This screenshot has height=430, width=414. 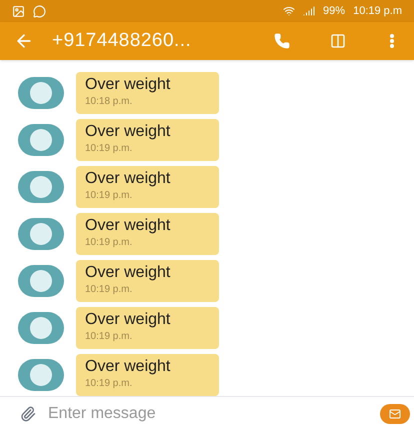 What do you see at coordinates (28, 414) in the screenshot?
I see `attach-icon` at bounding box center [28, 414].